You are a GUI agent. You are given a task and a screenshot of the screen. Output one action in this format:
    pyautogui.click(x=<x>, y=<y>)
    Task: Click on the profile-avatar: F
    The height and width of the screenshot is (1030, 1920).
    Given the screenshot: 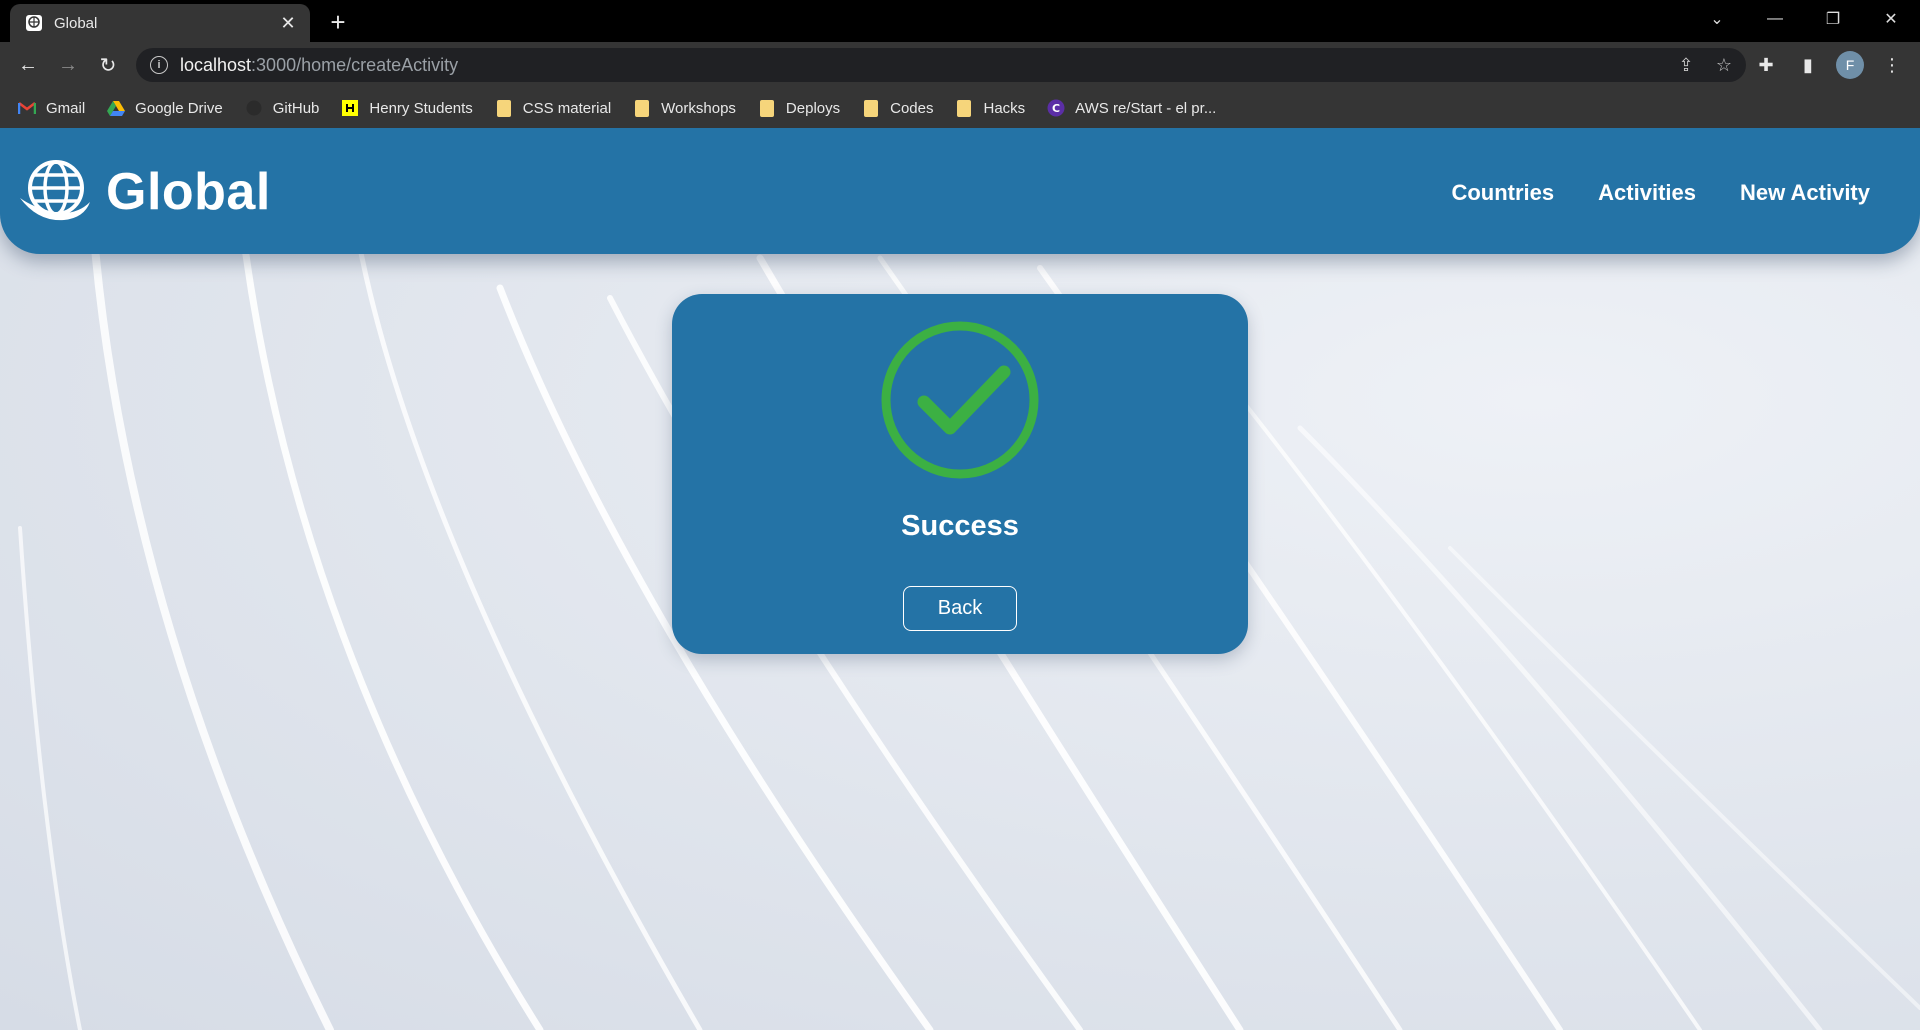 What is the action you would take?
    pyautogui.click(x=1850, y=65)
    